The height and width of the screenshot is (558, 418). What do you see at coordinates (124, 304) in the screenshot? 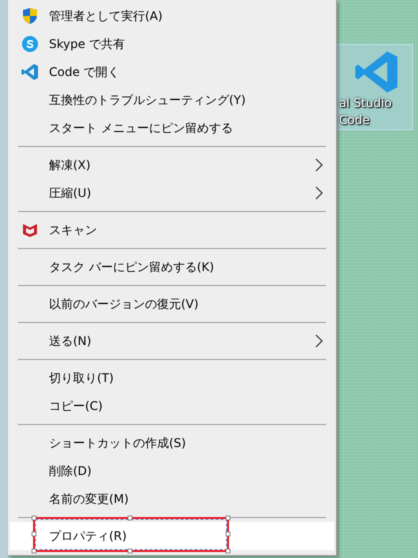
I see `menu-item-label: 以前のバージョンの復元(V)` at bounding box center [124, 304].